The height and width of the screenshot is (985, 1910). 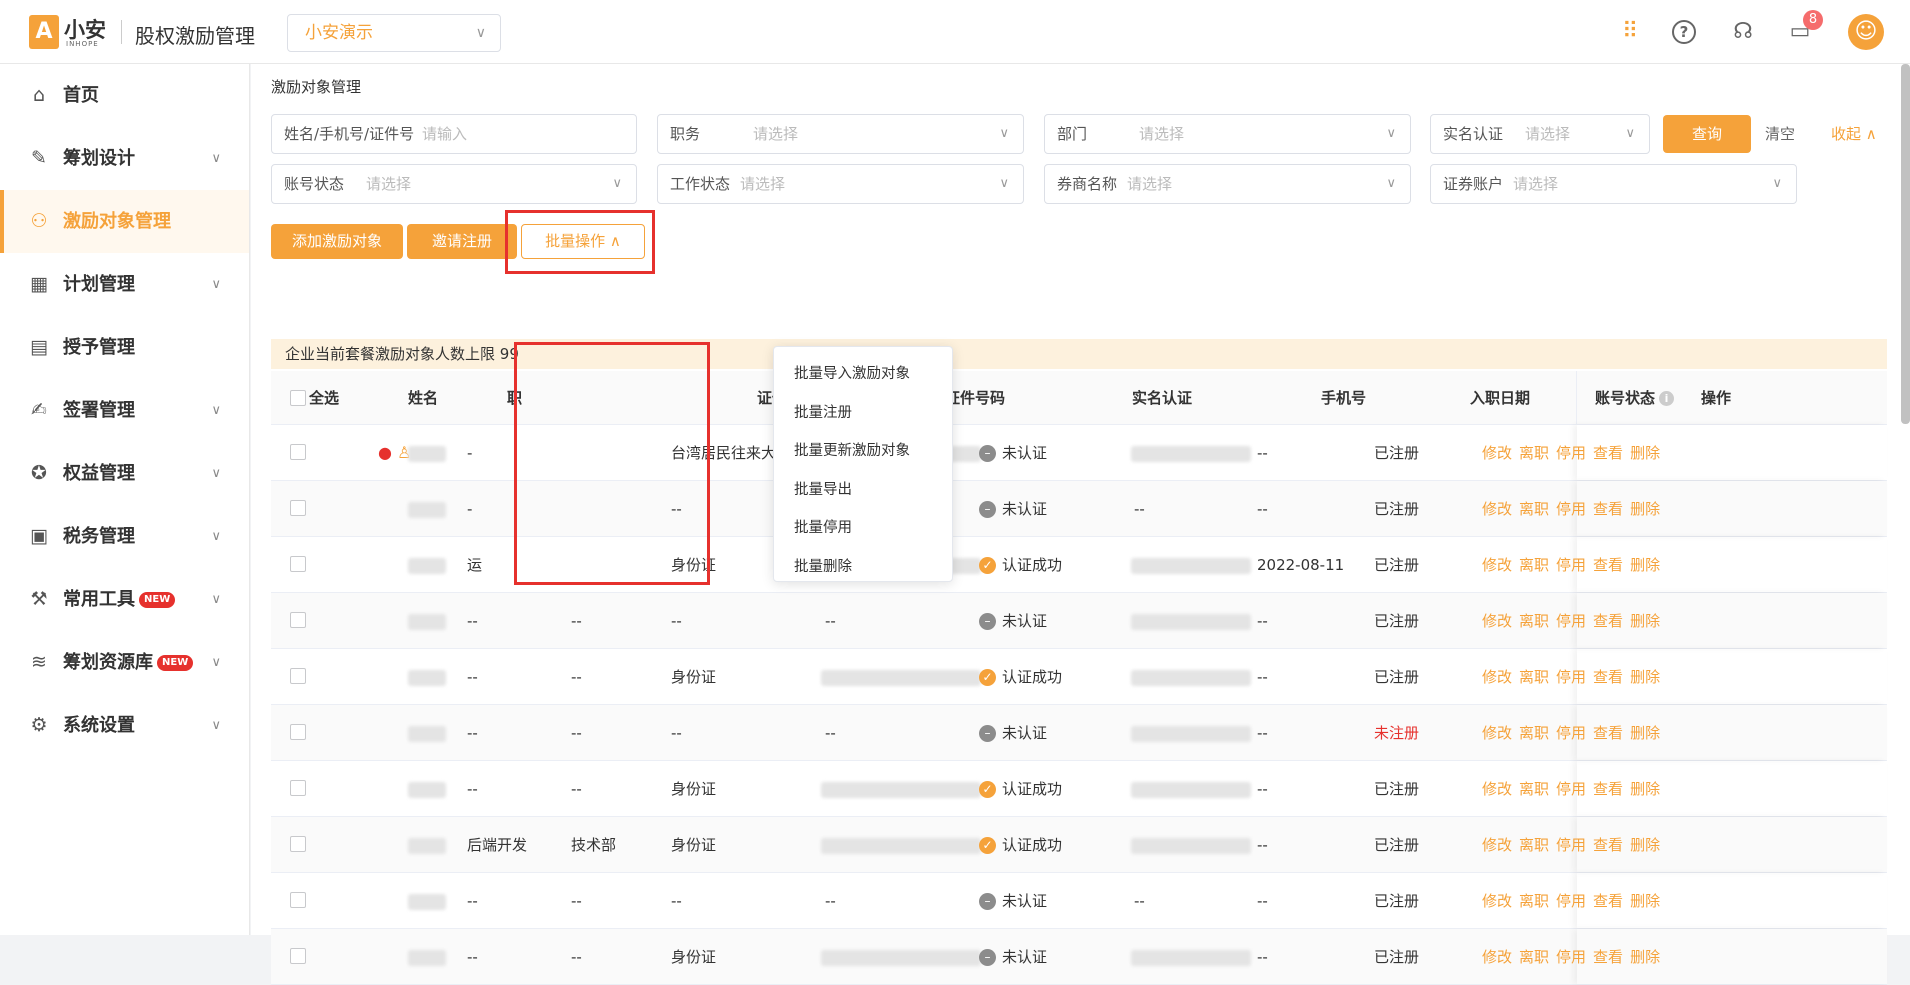 I want to click on dropdown-item-1: 批量注册, so click(x=863, y=413).